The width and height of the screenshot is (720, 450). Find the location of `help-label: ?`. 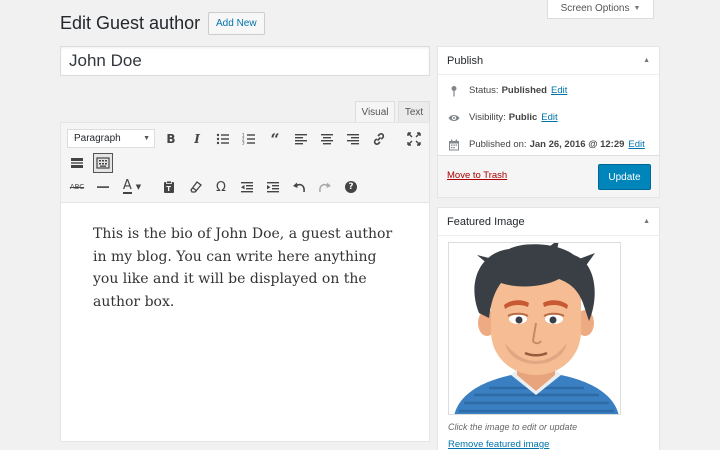

help-label: ? is located at coordinates (351, 187).